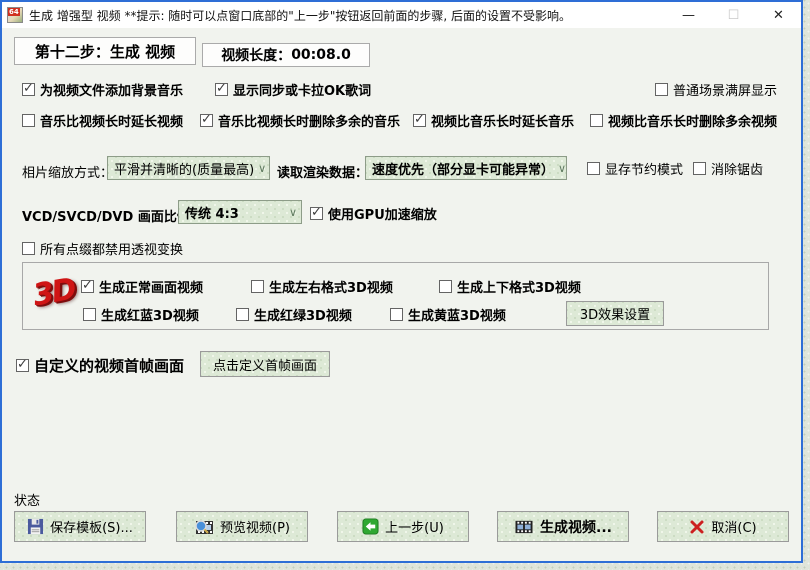  What do you see at coordinates (151, 288) in the screenshot?
I see `checkbox-label: 生成正常画面视频` at bounding box center [151, 288].